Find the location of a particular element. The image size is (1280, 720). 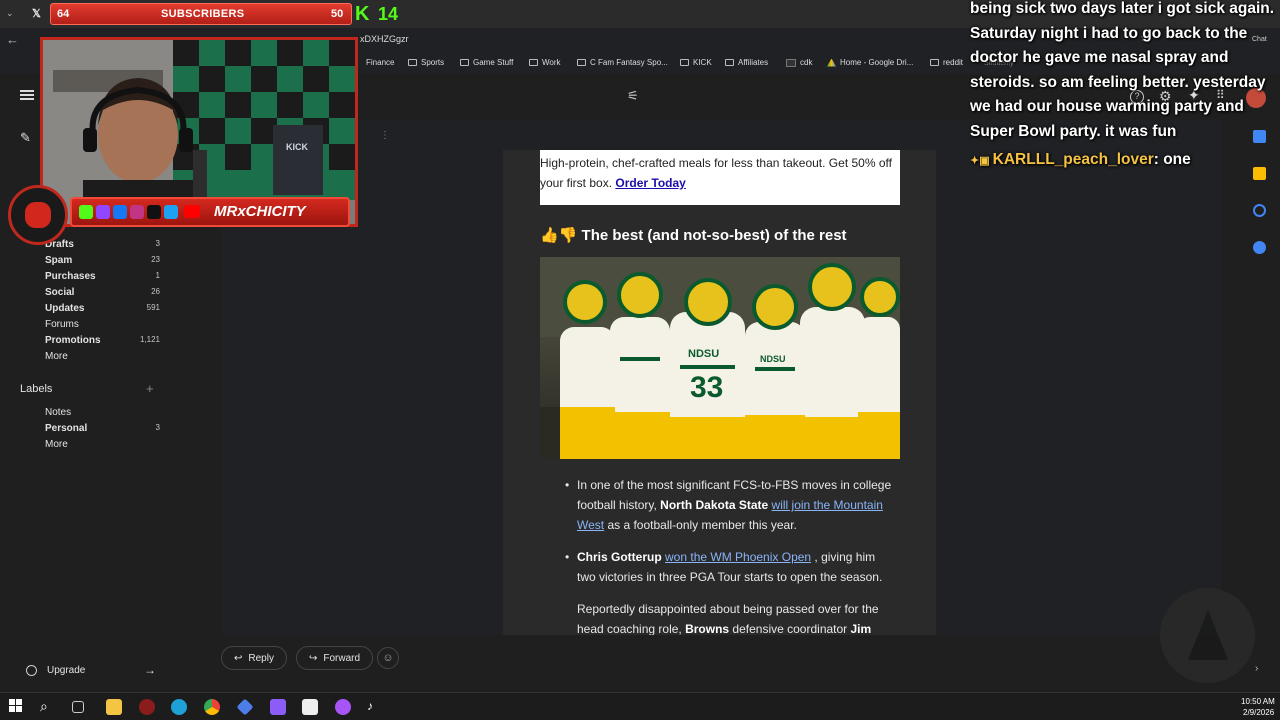

bookmark-finance: Finance is located at coordinates (380, 62).